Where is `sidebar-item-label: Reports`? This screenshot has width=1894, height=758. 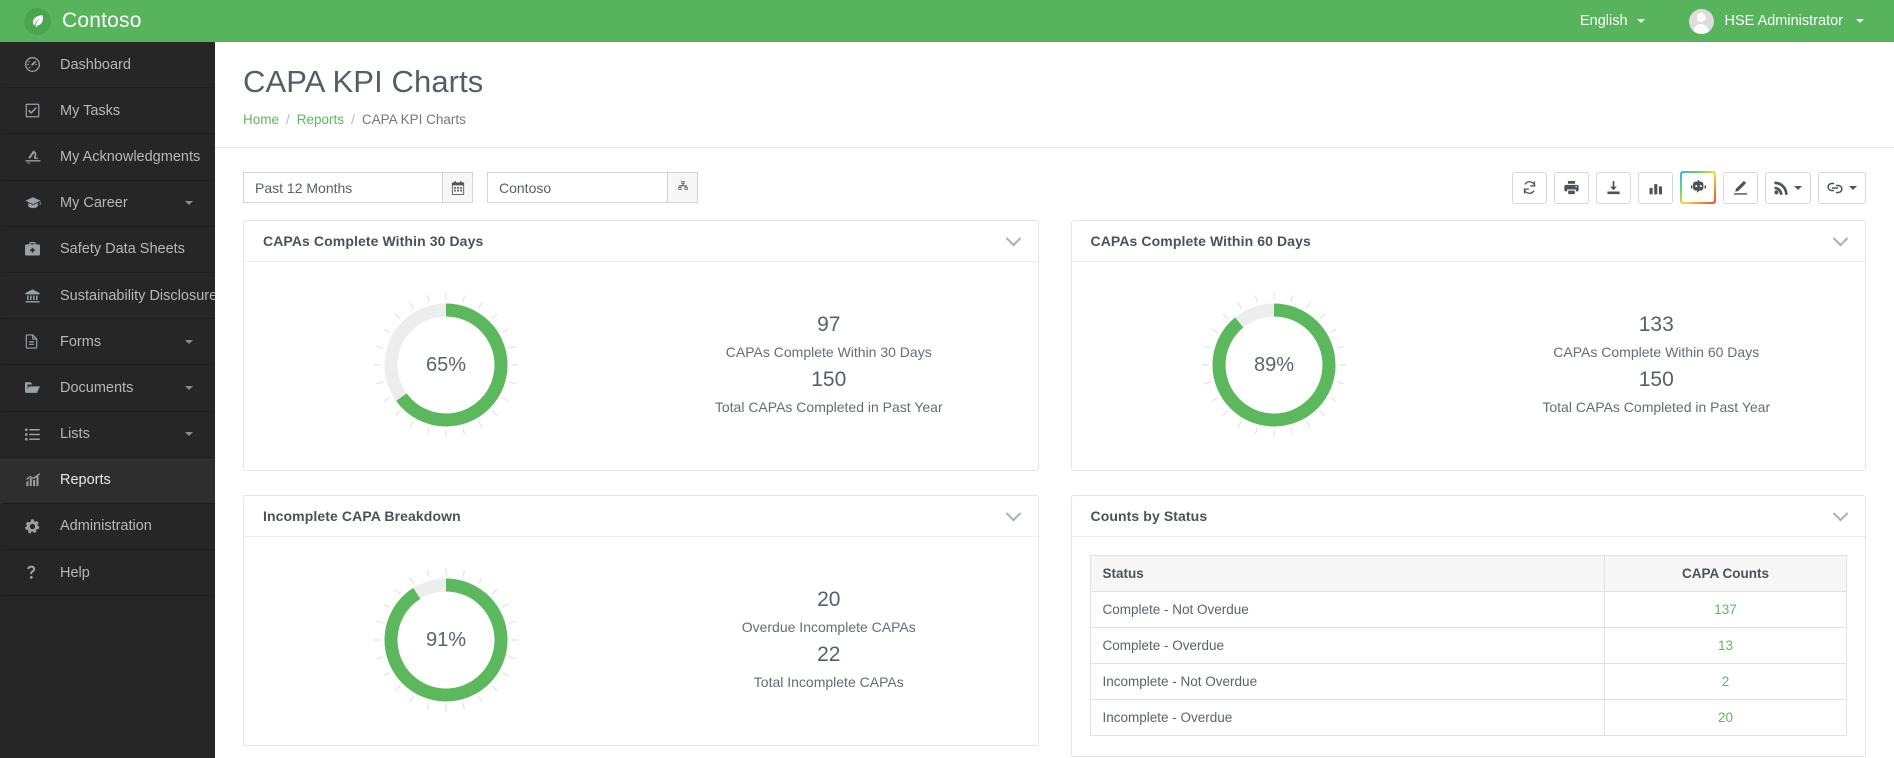
sidebar-item-label: Reports is located at coordinates (85, 480).